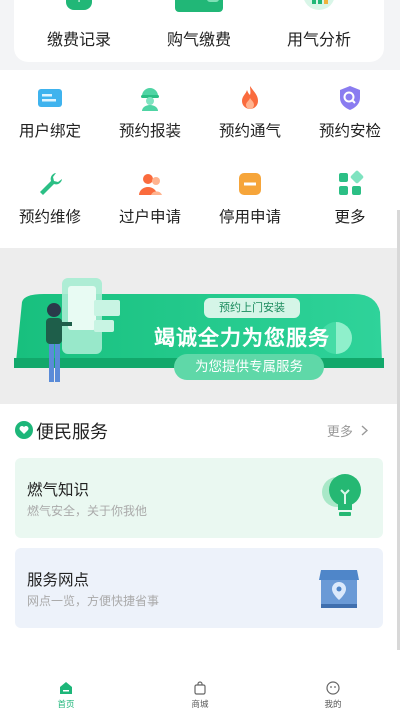 This screenshot has width=400, height=711. What do you see at coordinates (93, 601) in the screenshot?
I see `card-subtitle: 网点一览，方便快捷省事` at bounding box center [93, 601].